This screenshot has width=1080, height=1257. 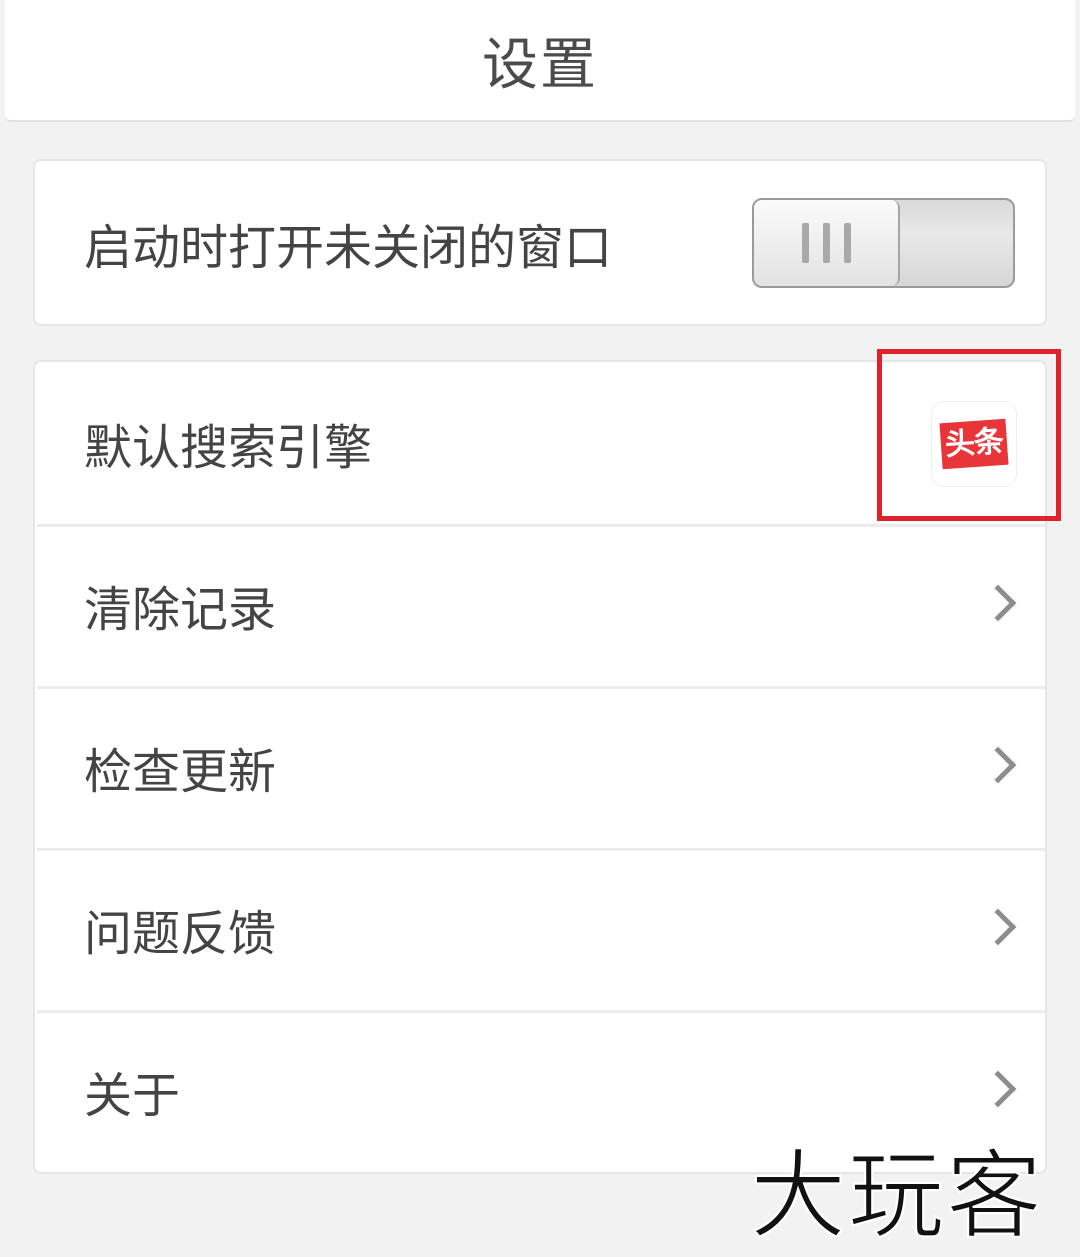 I want to click on startup-restore-toggle, so click(x=883, y=243).